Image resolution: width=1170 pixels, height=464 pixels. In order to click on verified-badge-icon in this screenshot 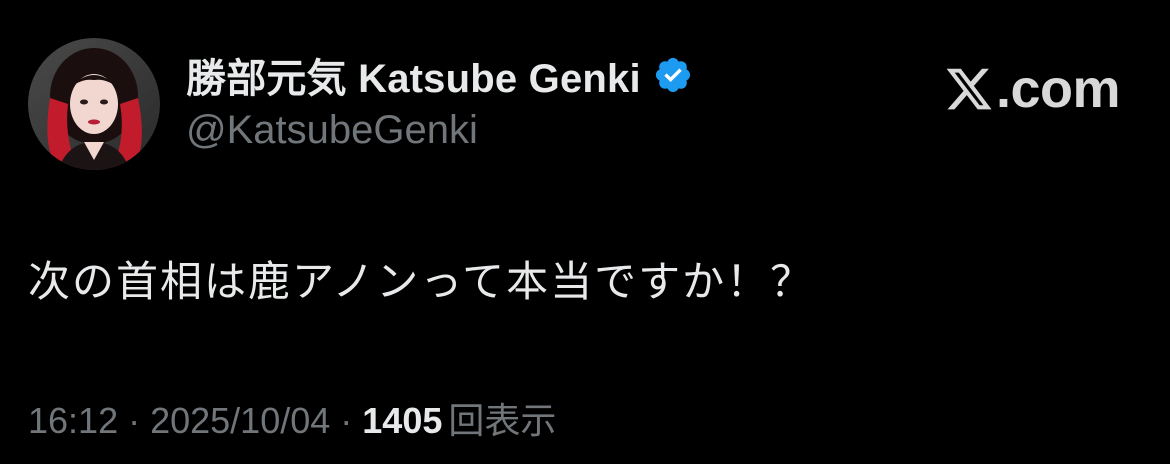, I will do `click(673, 75)`.